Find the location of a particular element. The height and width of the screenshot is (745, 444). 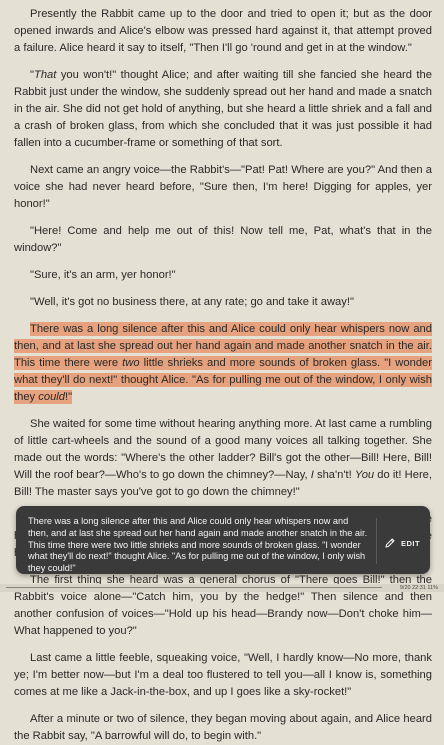

status-bar: 9/20 22:31 11% is located at coordinates (222, 588).